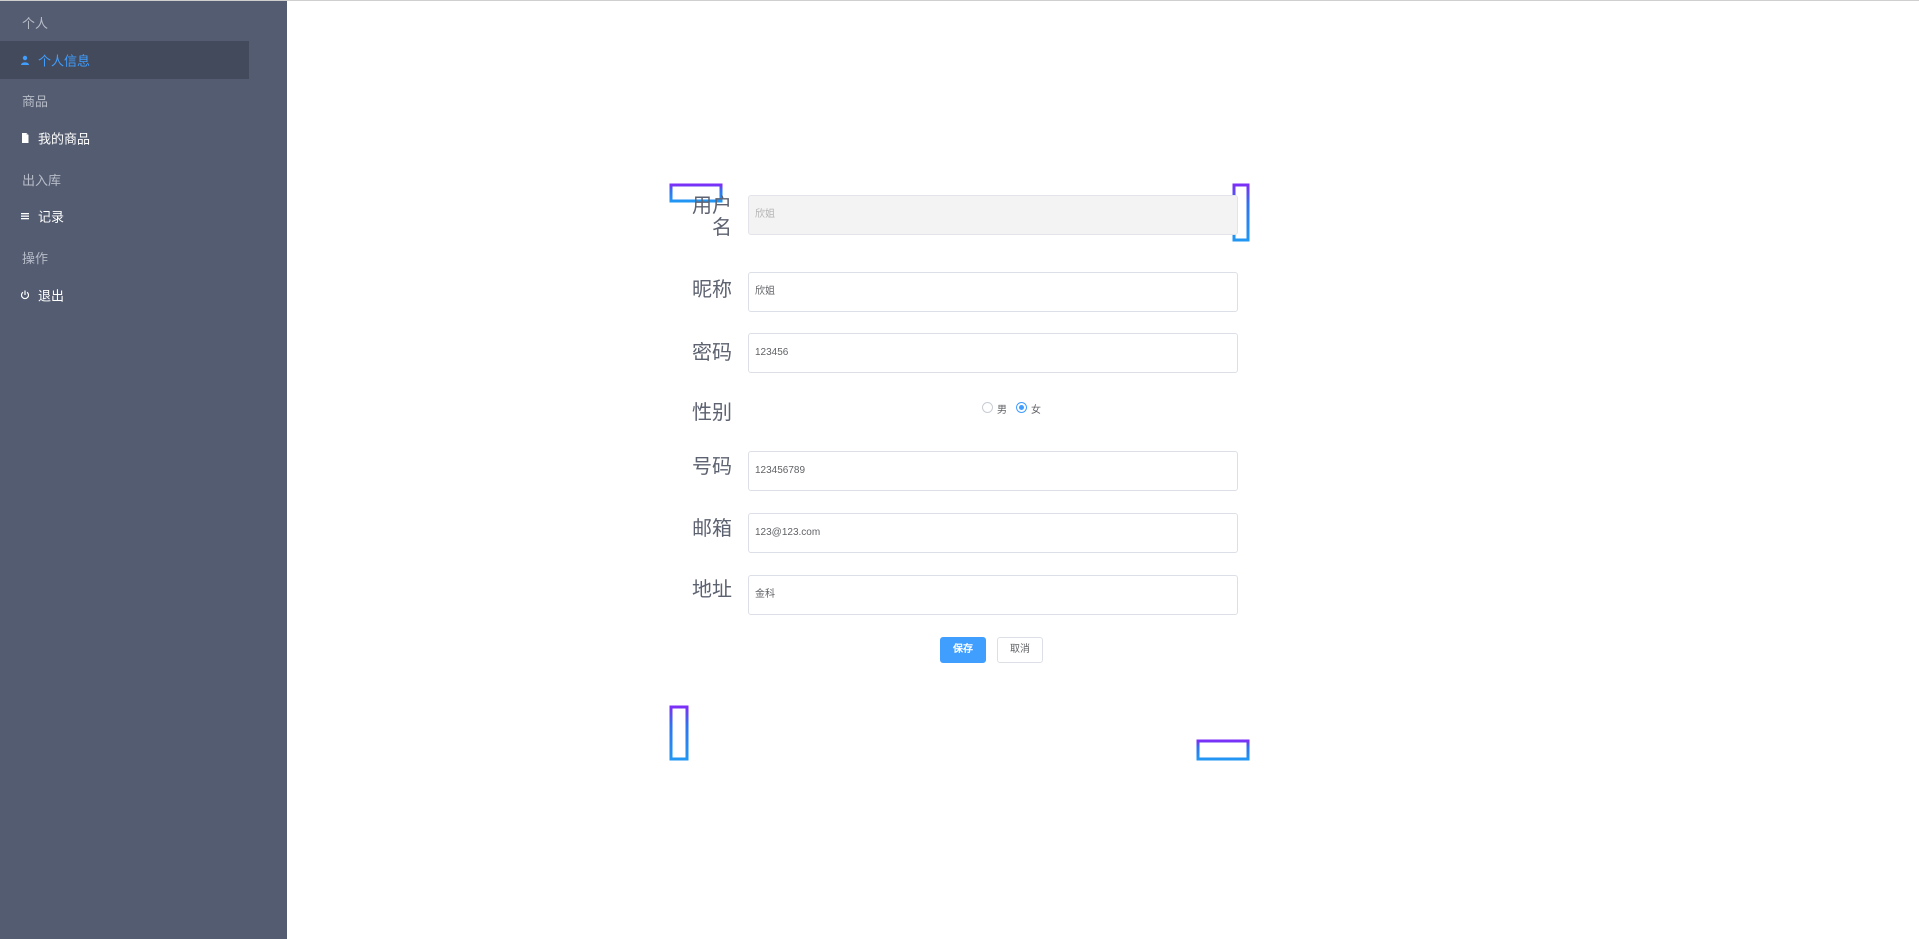 The image size is (1919, 939). What do you see at coordinates (51, 296) in the screenshot?
I see `sidebar-item-label: 退出` at bounding box center [51, 296].